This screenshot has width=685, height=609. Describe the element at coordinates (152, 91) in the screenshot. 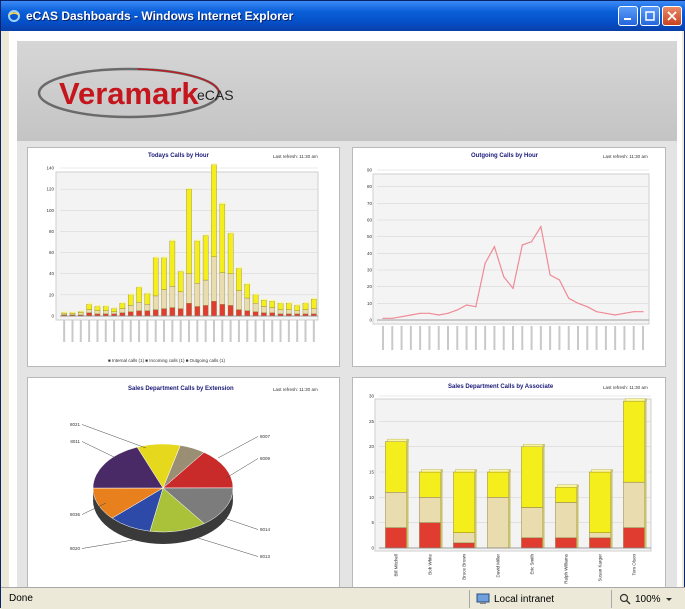

I see `veramark-logo: Veramark eCAS` at that location.